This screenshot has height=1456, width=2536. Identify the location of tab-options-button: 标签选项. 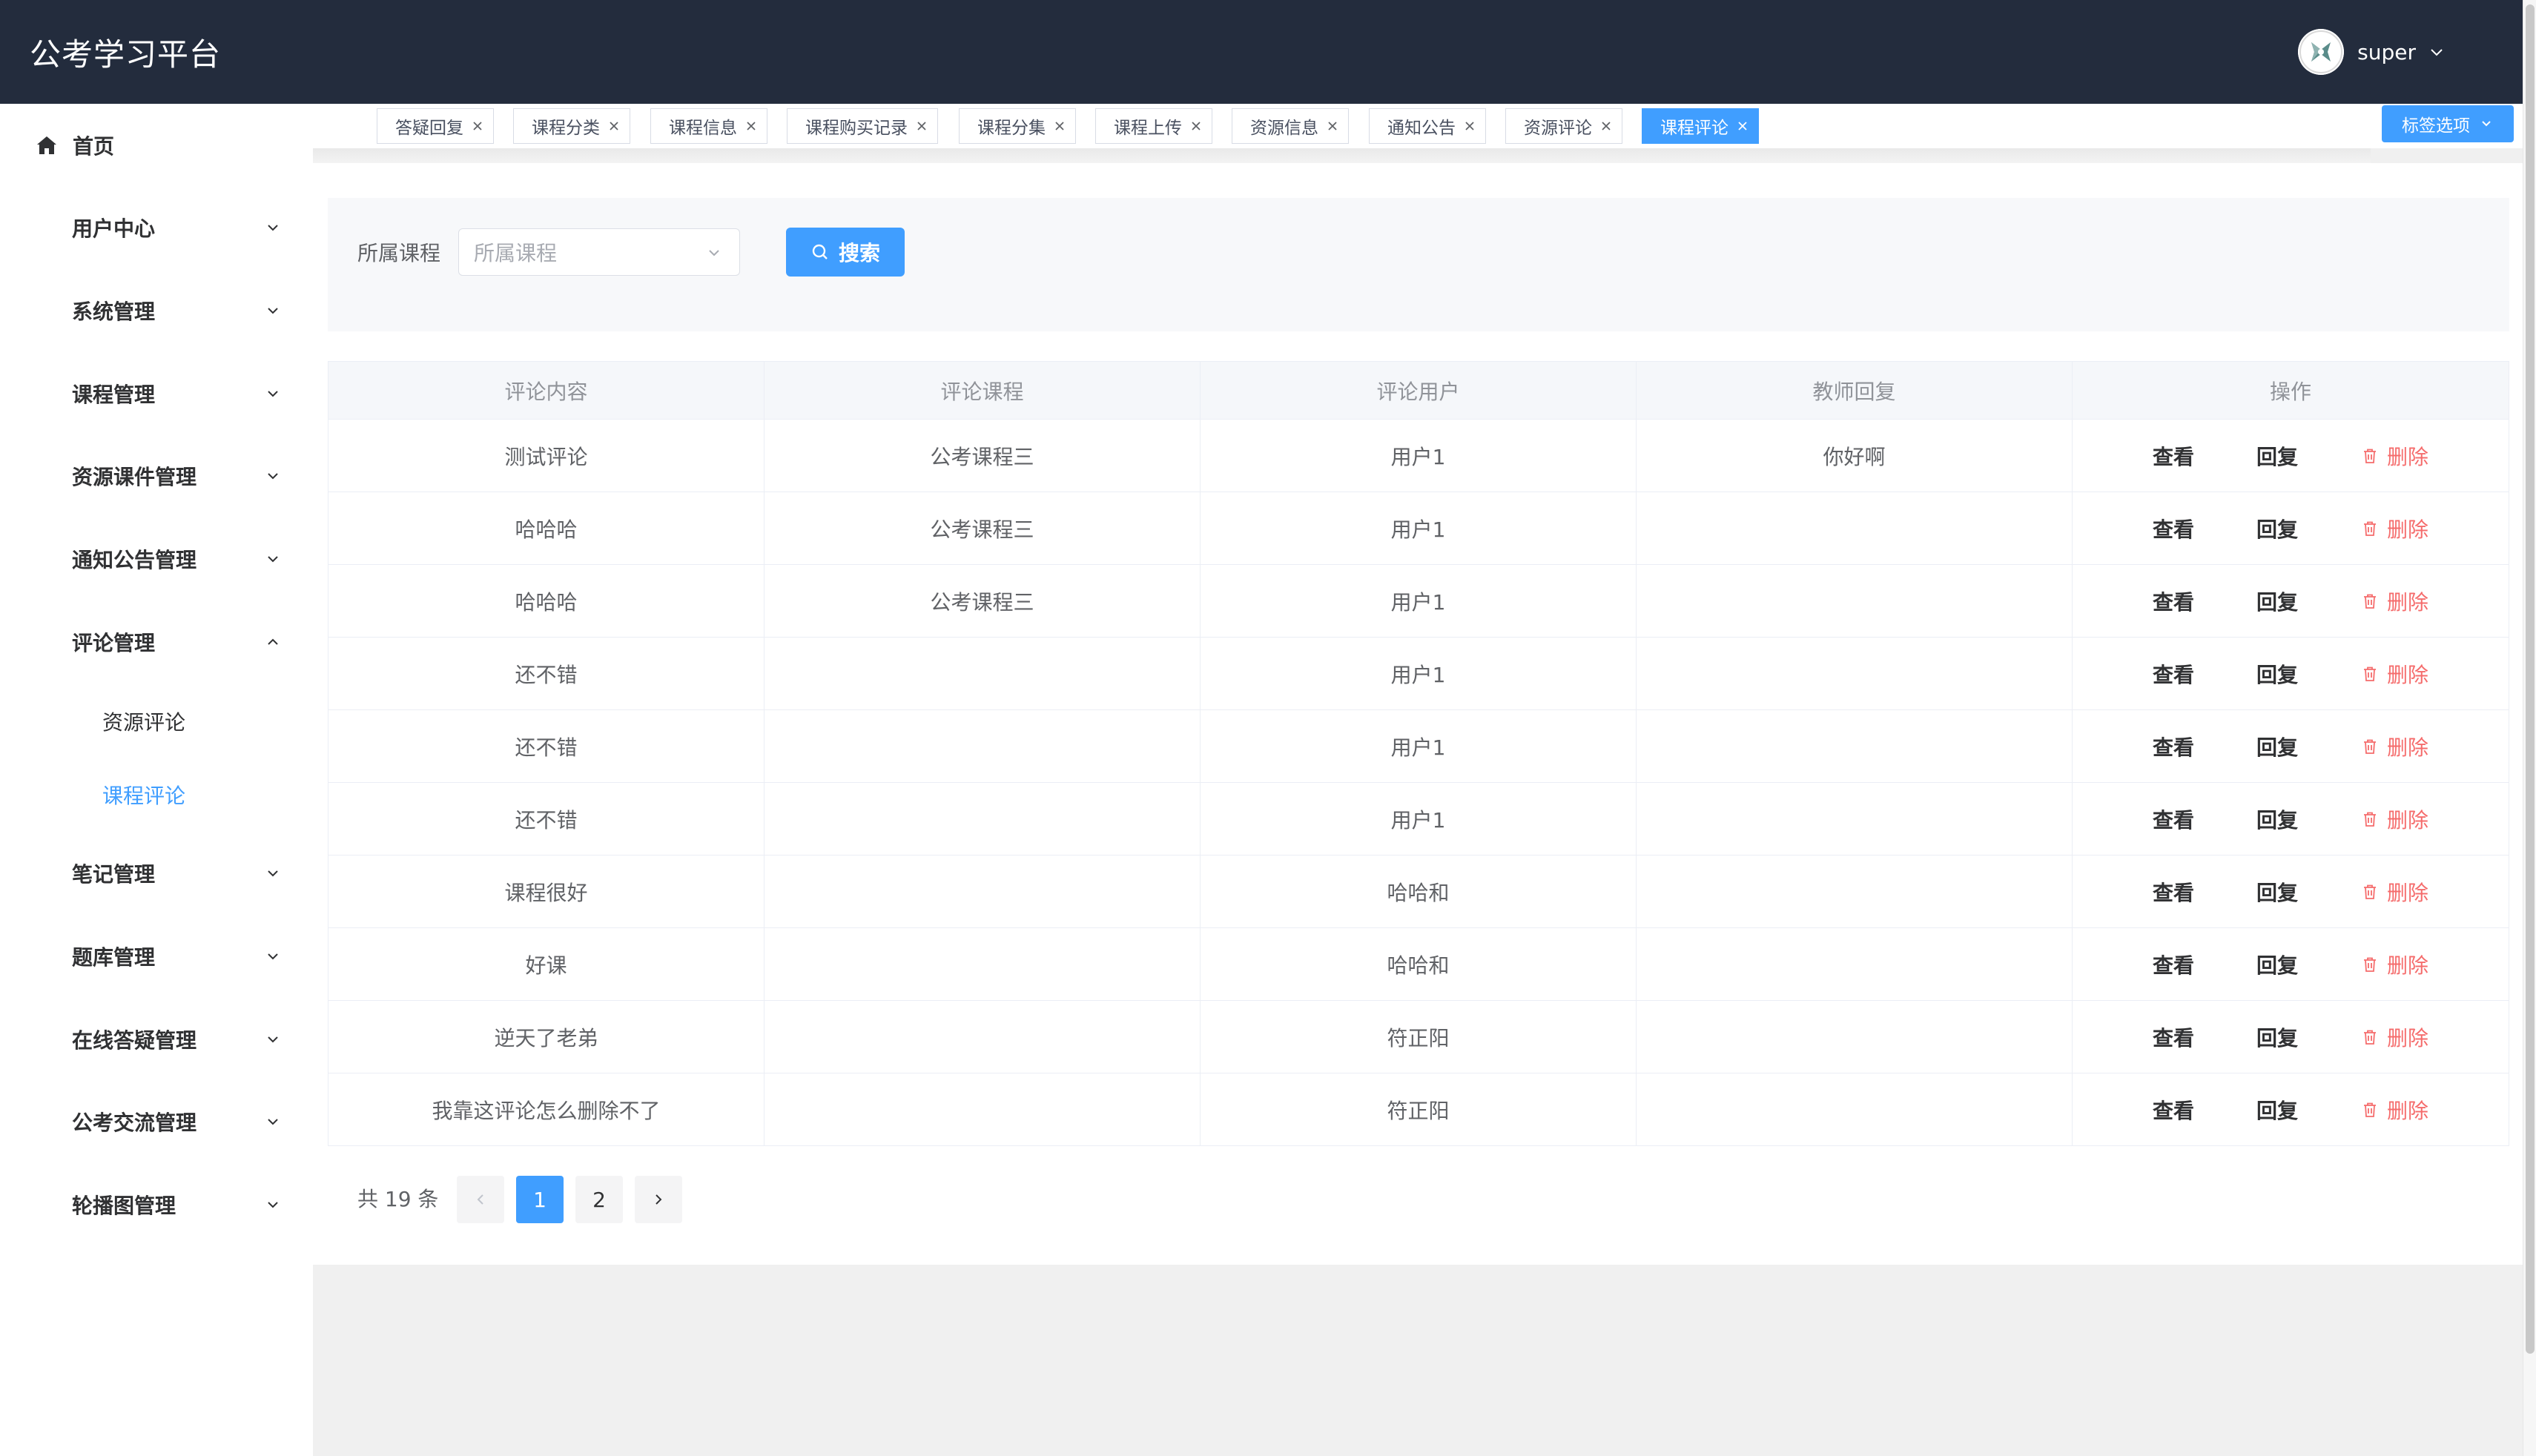
(2448, 123).